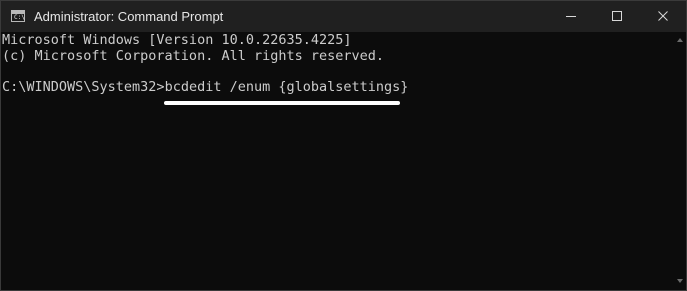 This screenshot has width=687, height=291. I want to click on maximize-button, so click(617, 16).